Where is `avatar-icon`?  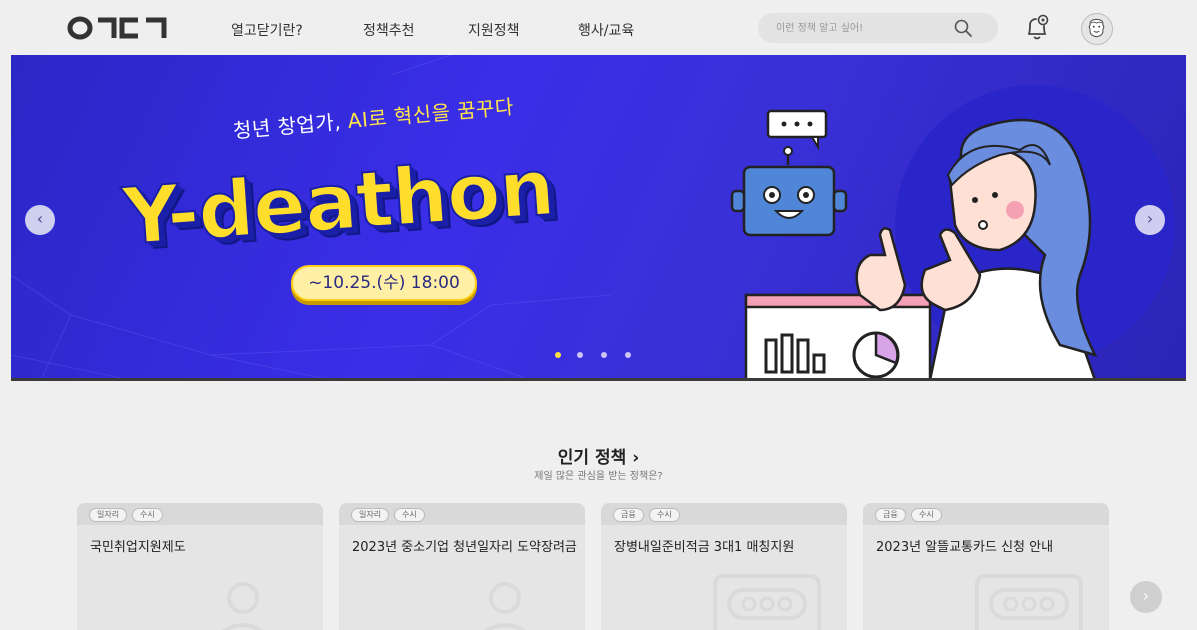 avatar-icon is located at coordinates (1096, 28).